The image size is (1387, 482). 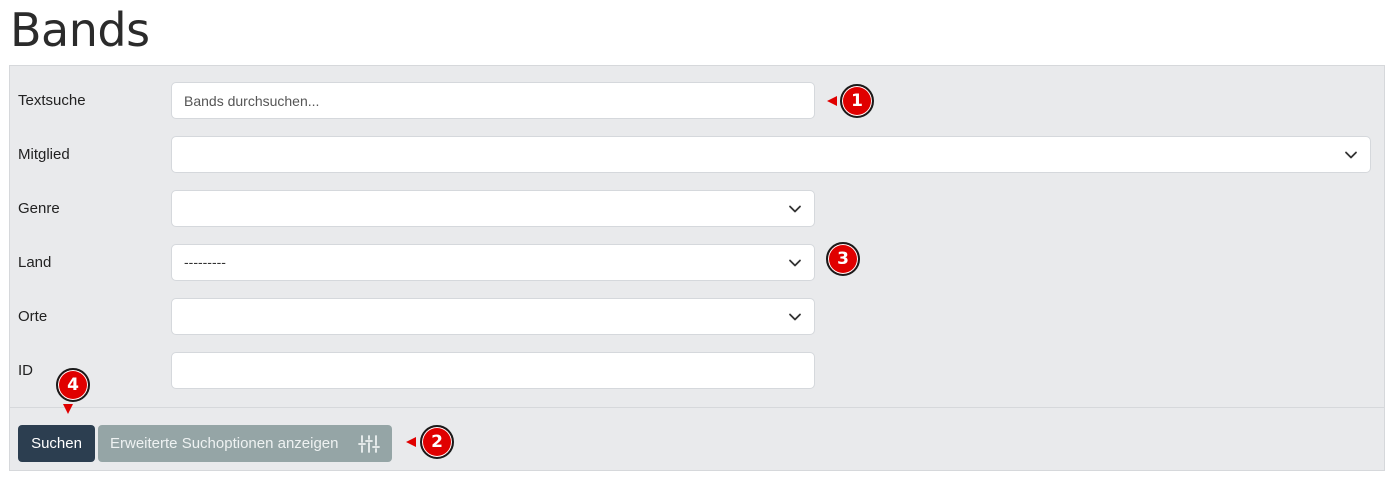 What do you see at coordinates (843, 259) in the screenshot?
I see `marker-3: 3` at bounding box center [843, 259].